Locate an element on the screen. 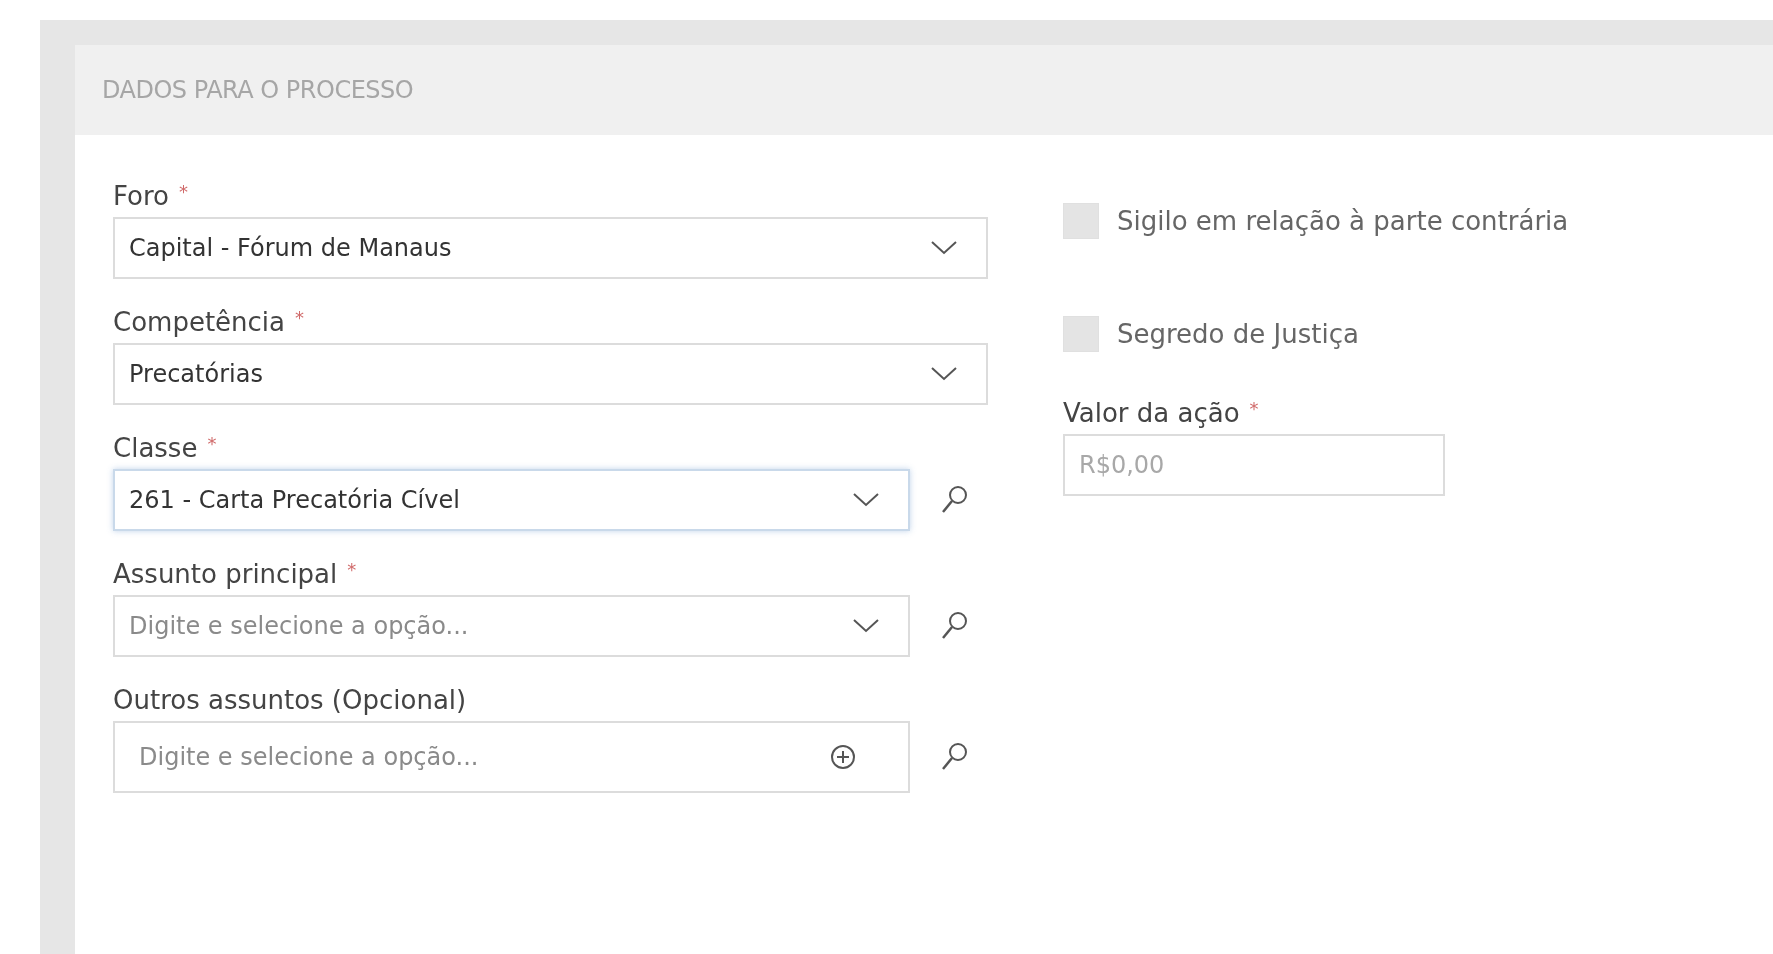 The height and width of the screenshot is (954, 1773). field-label: Outros assuntos (Opcional) is located at coordinates (290, 700).